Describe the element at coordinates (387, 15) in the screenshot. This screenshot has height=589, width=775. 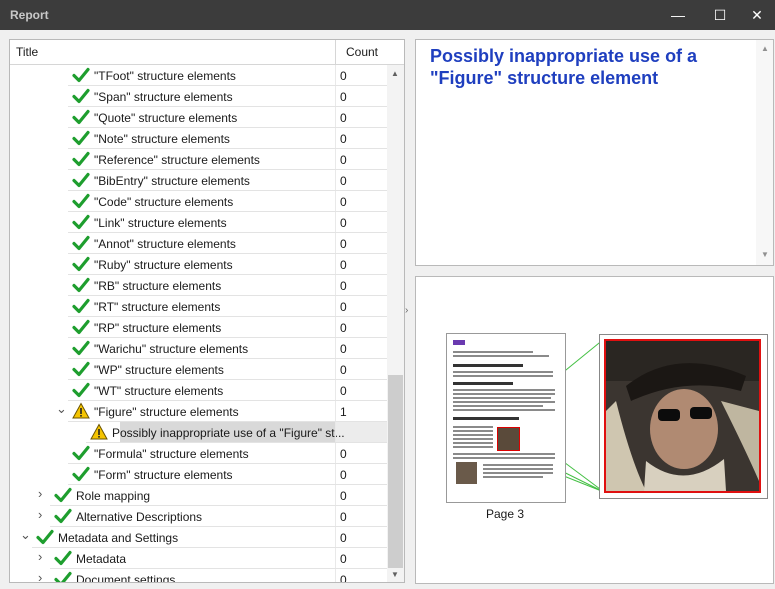
I see `window-titlebar: Report — ☐ ✕` at that location.